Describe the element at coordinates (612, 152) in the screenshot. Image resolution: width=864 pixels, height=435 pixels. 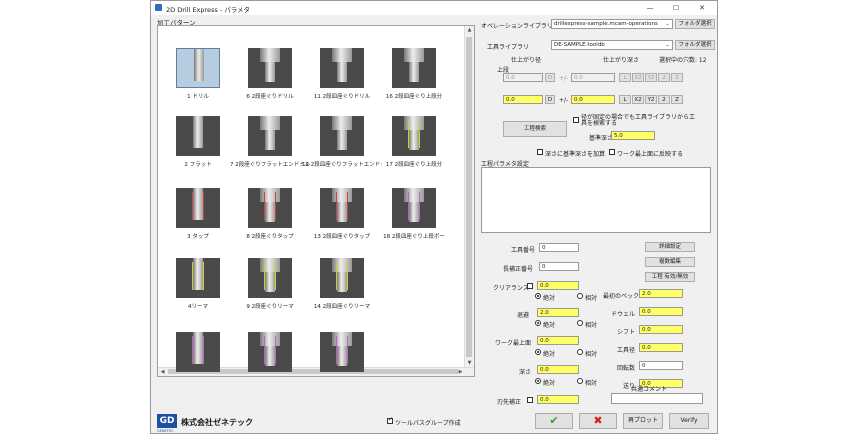
I see `work-top-checkbox` at that location.